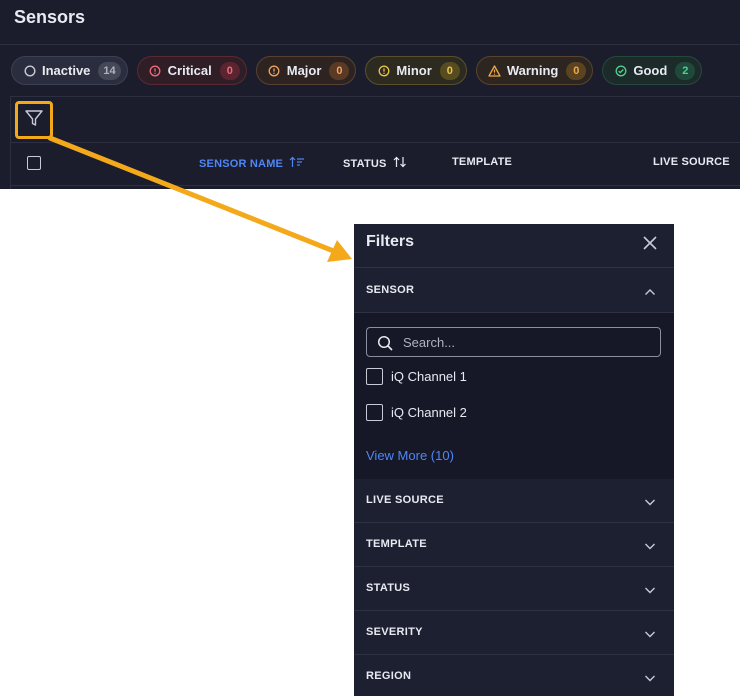 Image resolution: width=740 pixels, height=696 pixels. I want to click on warning-triangle-icon, so click(494, 70).